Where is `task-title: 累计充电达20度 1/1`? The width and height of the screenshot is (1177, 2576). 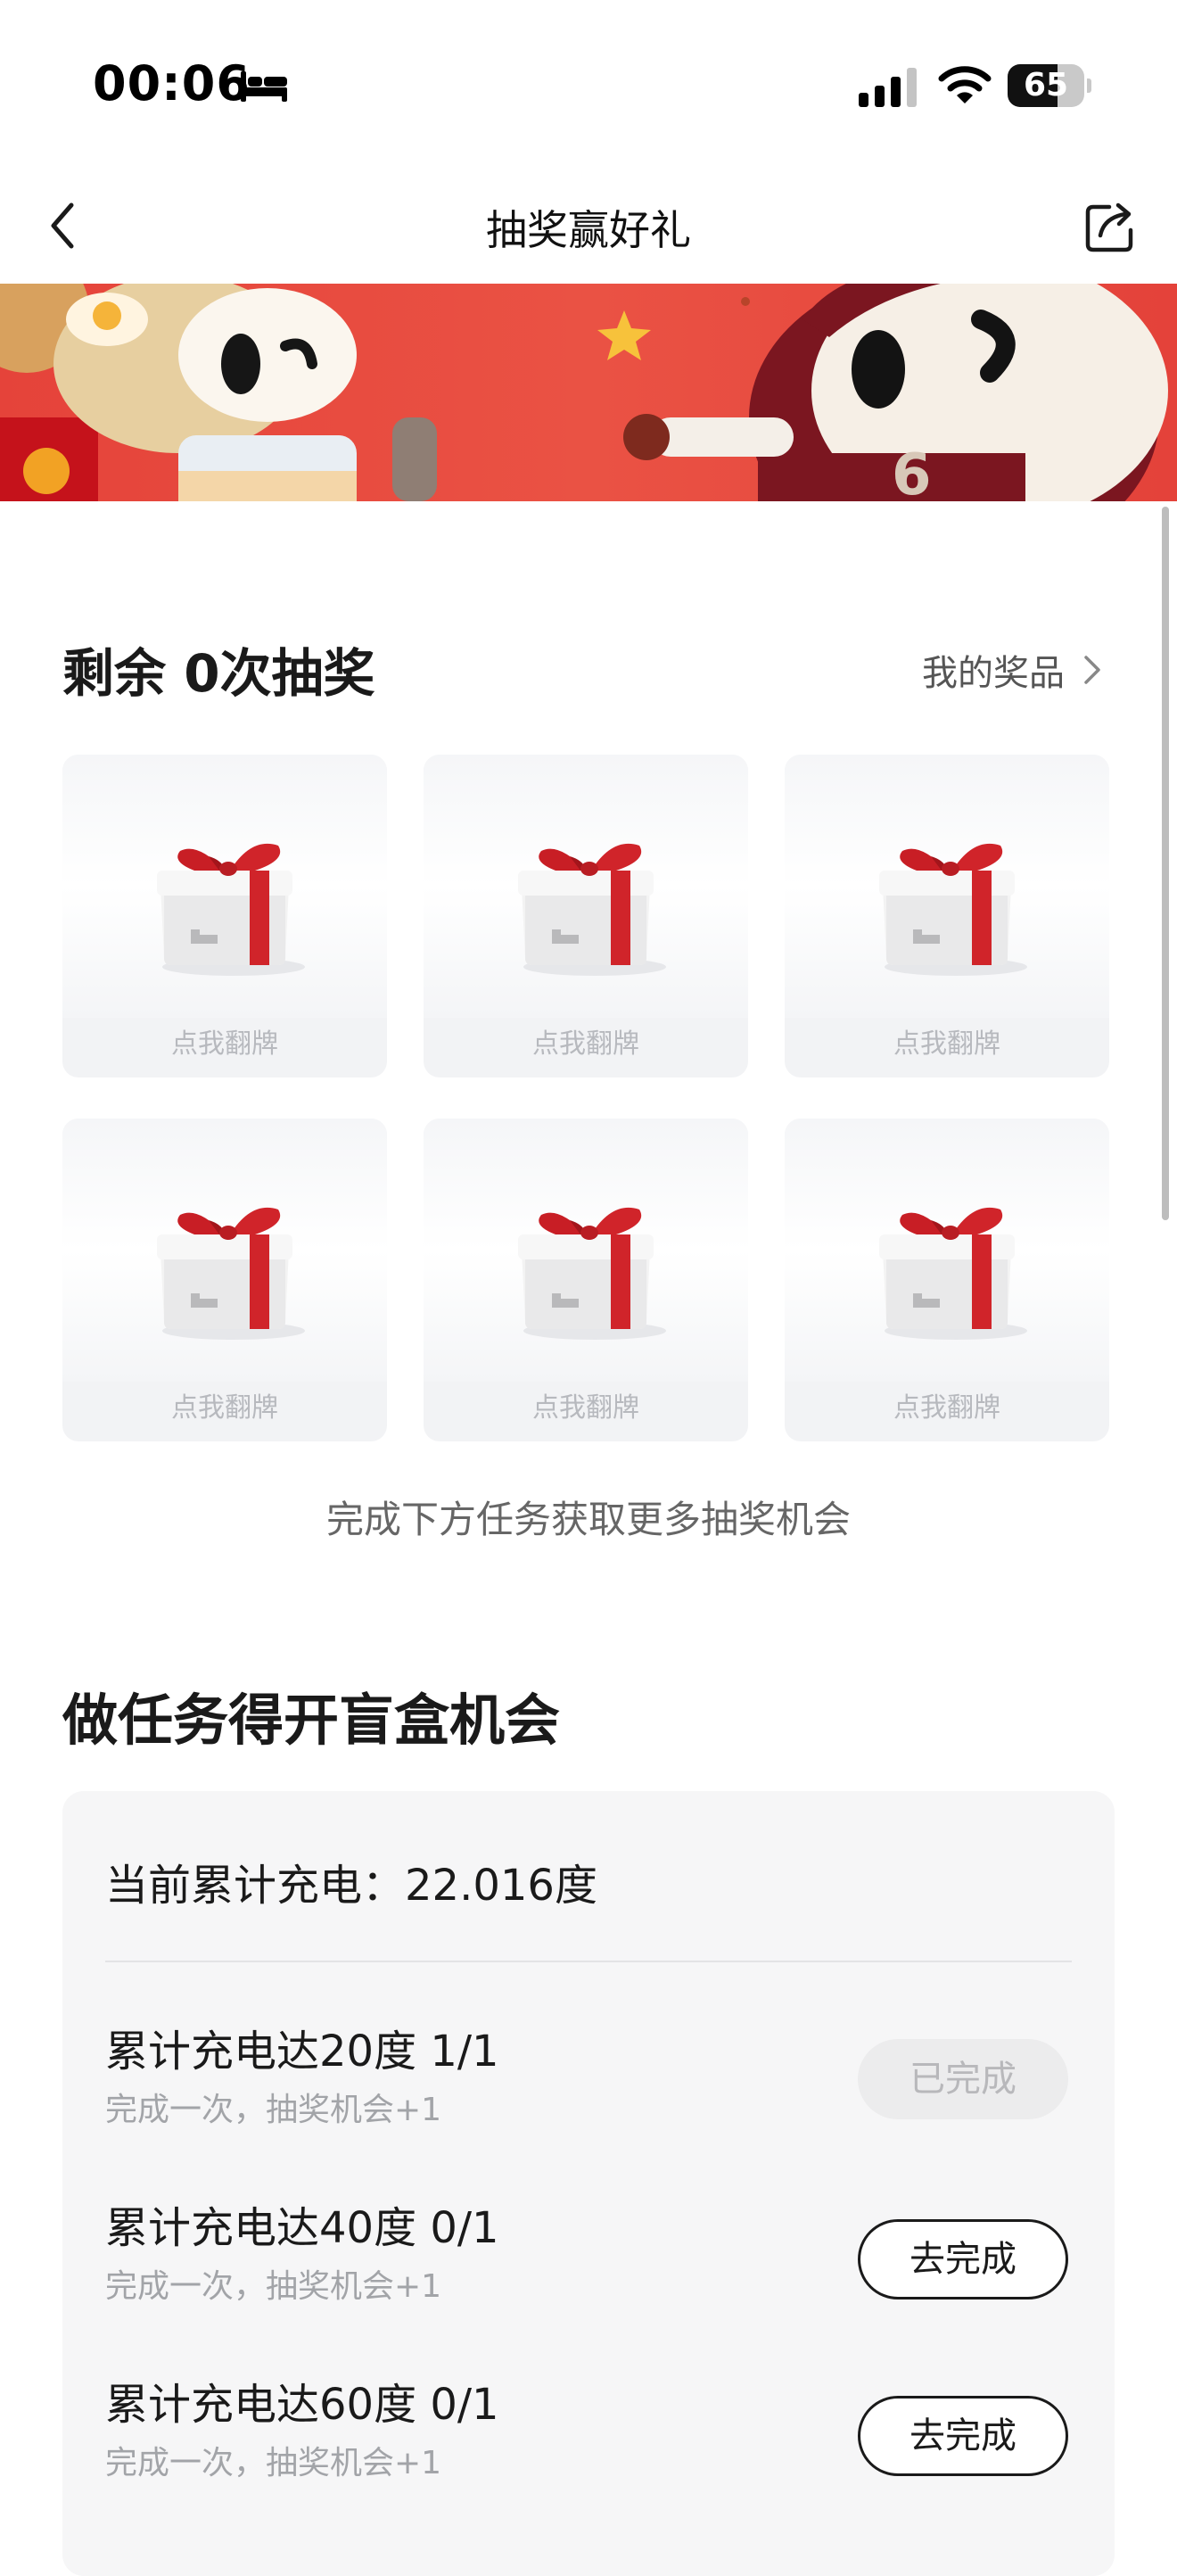
task-title: 累计充电达20度 1/1 is located at coordinates (302, 2052).